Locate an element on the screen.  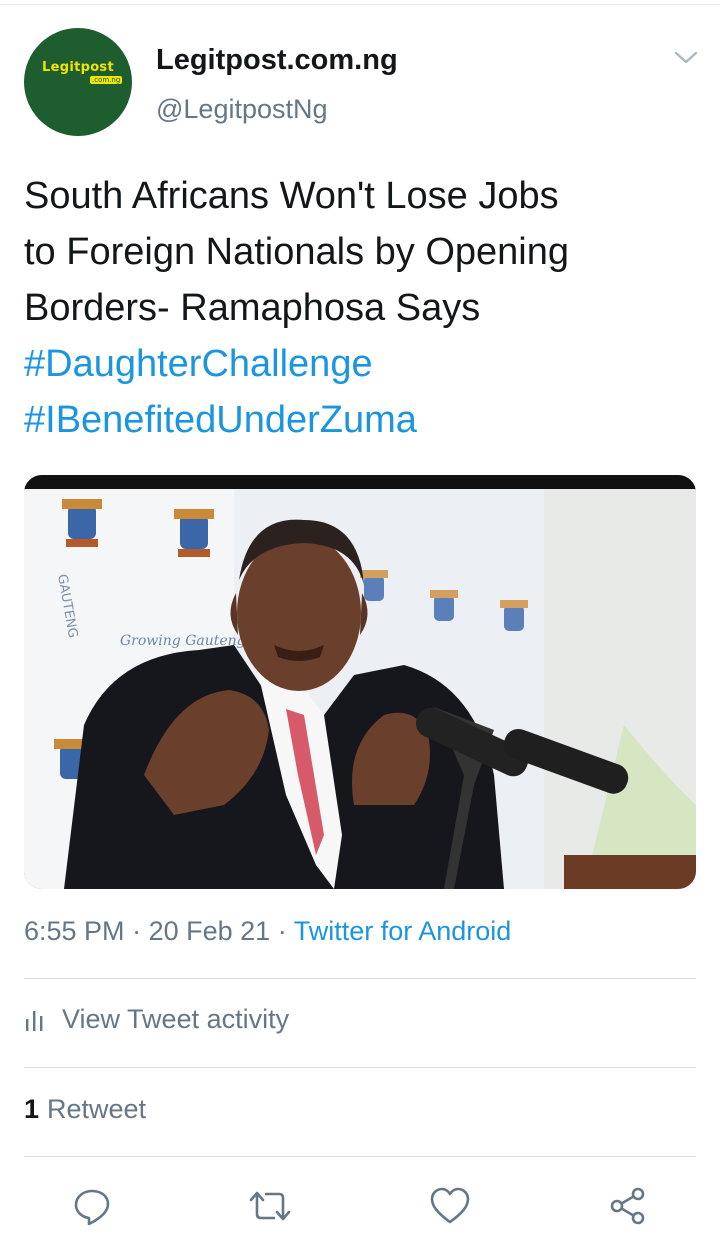
tweet-time: 6:55 PM is located at coordinates (74, 931).